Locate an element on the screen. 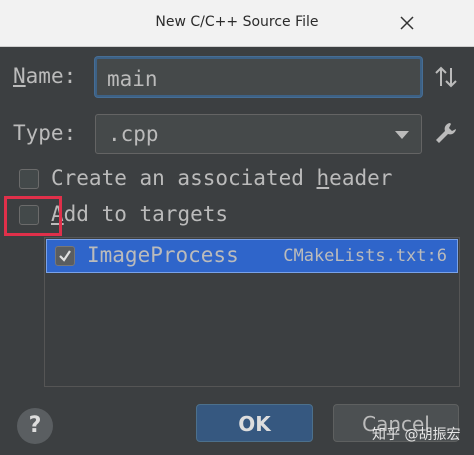 Image resolution: width=474 pixels, height=455 pixels. type-combobox: .cpp is located at coordinates (258, 134).